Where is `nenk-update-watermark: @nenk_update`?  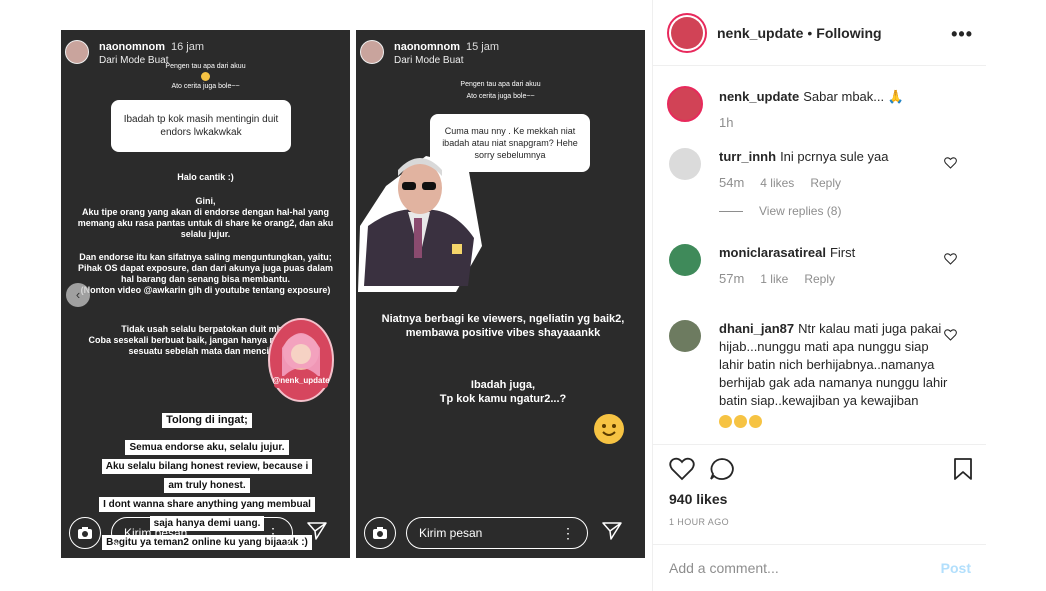 nenk-update-watermark: @nenk_update is located at coordinates (301, 360).